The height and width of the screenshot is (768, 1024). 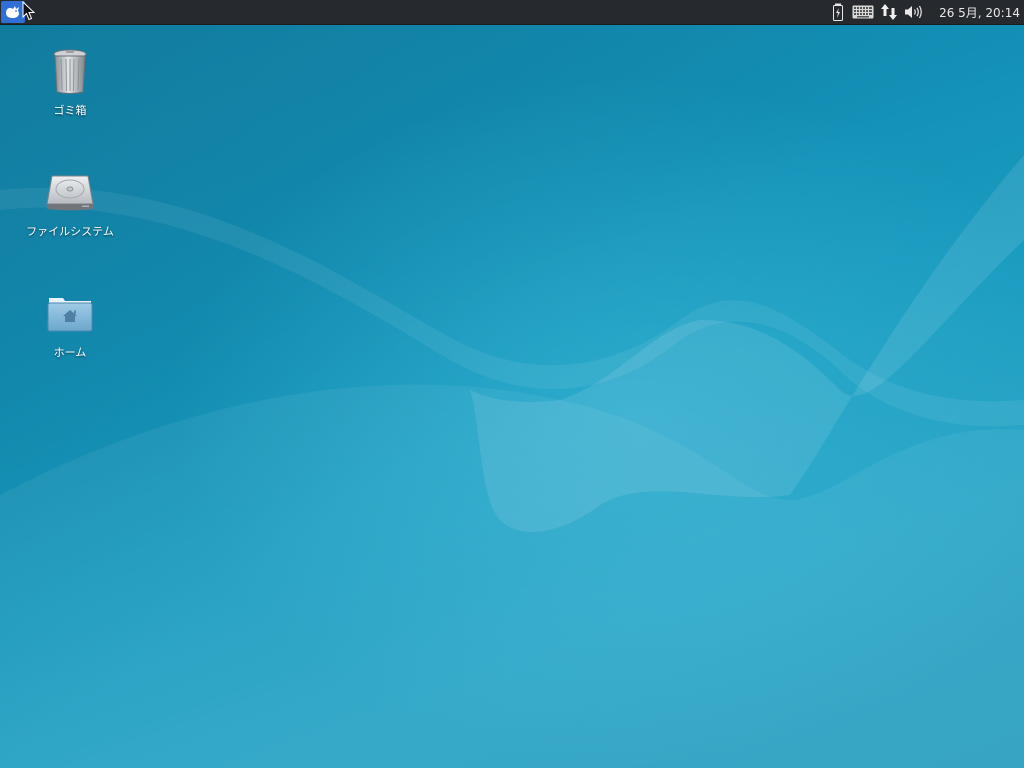 I want to click on keyboard-icon, so click(x=863, y=12).